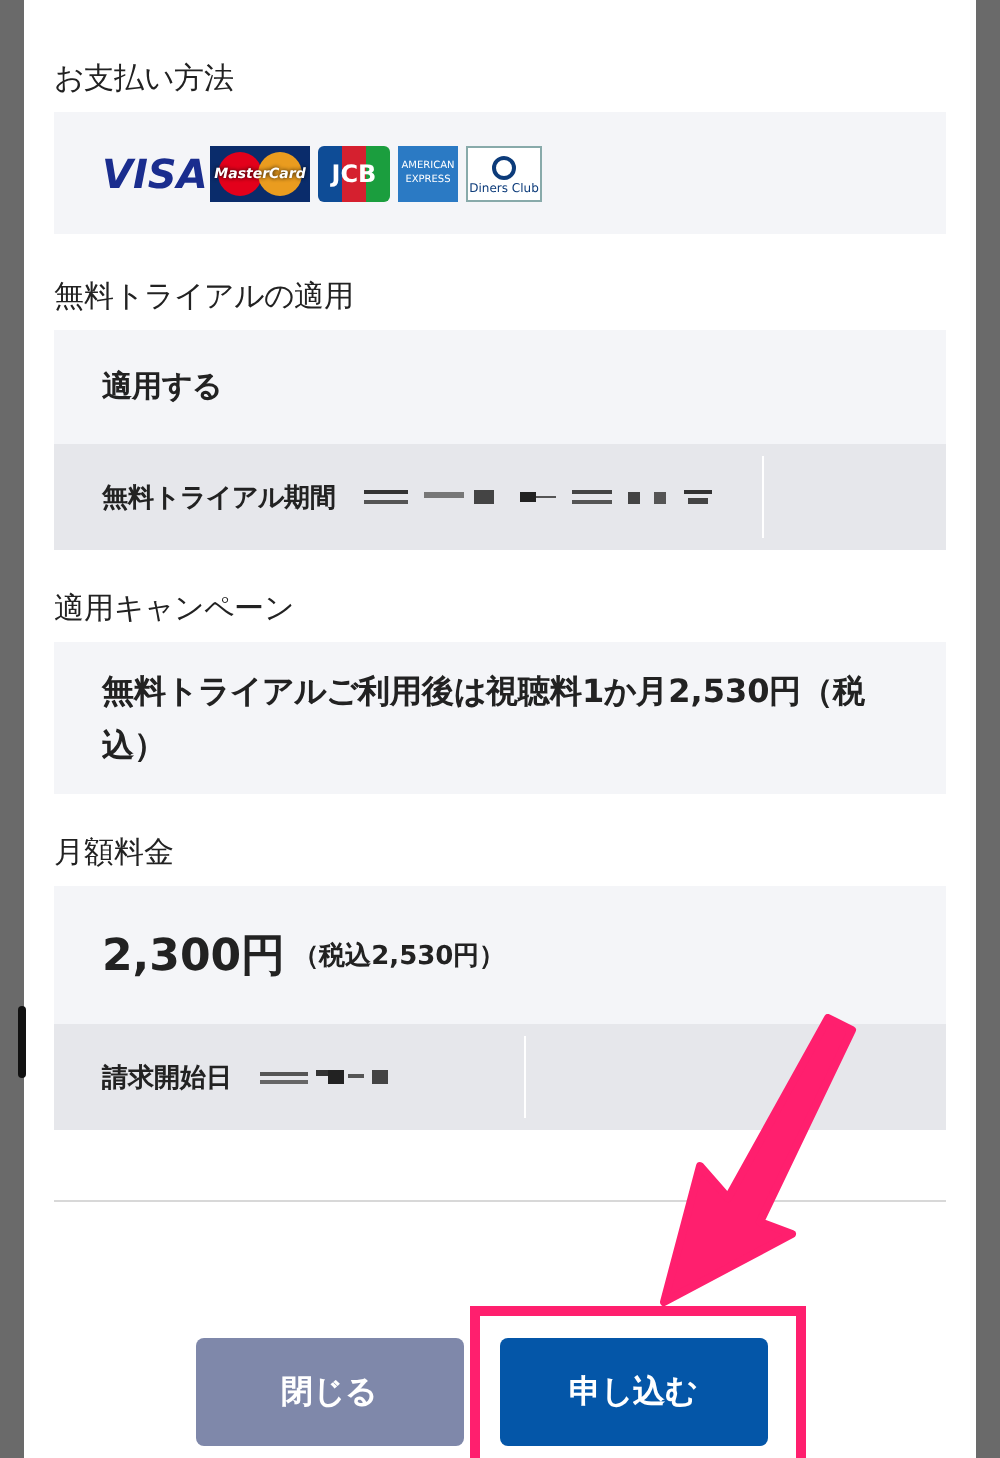 Image resolution: width=1000 pixels, height=1458 pixels. What do you see at coordinates (194, 957) in the screenshot?
I see `price: 2,300円` at bounding box center [194, 957].